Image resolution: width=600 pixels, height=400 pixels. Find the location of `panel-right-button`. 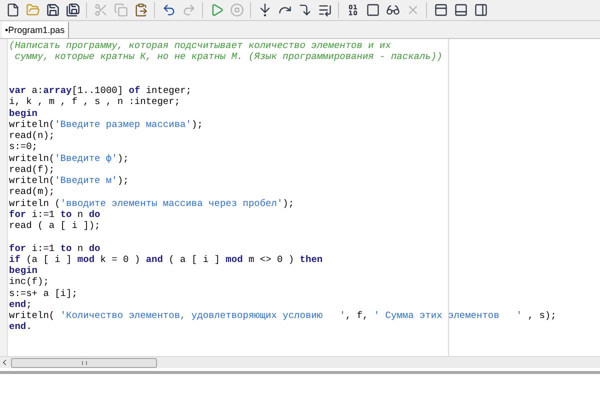

panel-right-button is located at coordinates (480, 10).